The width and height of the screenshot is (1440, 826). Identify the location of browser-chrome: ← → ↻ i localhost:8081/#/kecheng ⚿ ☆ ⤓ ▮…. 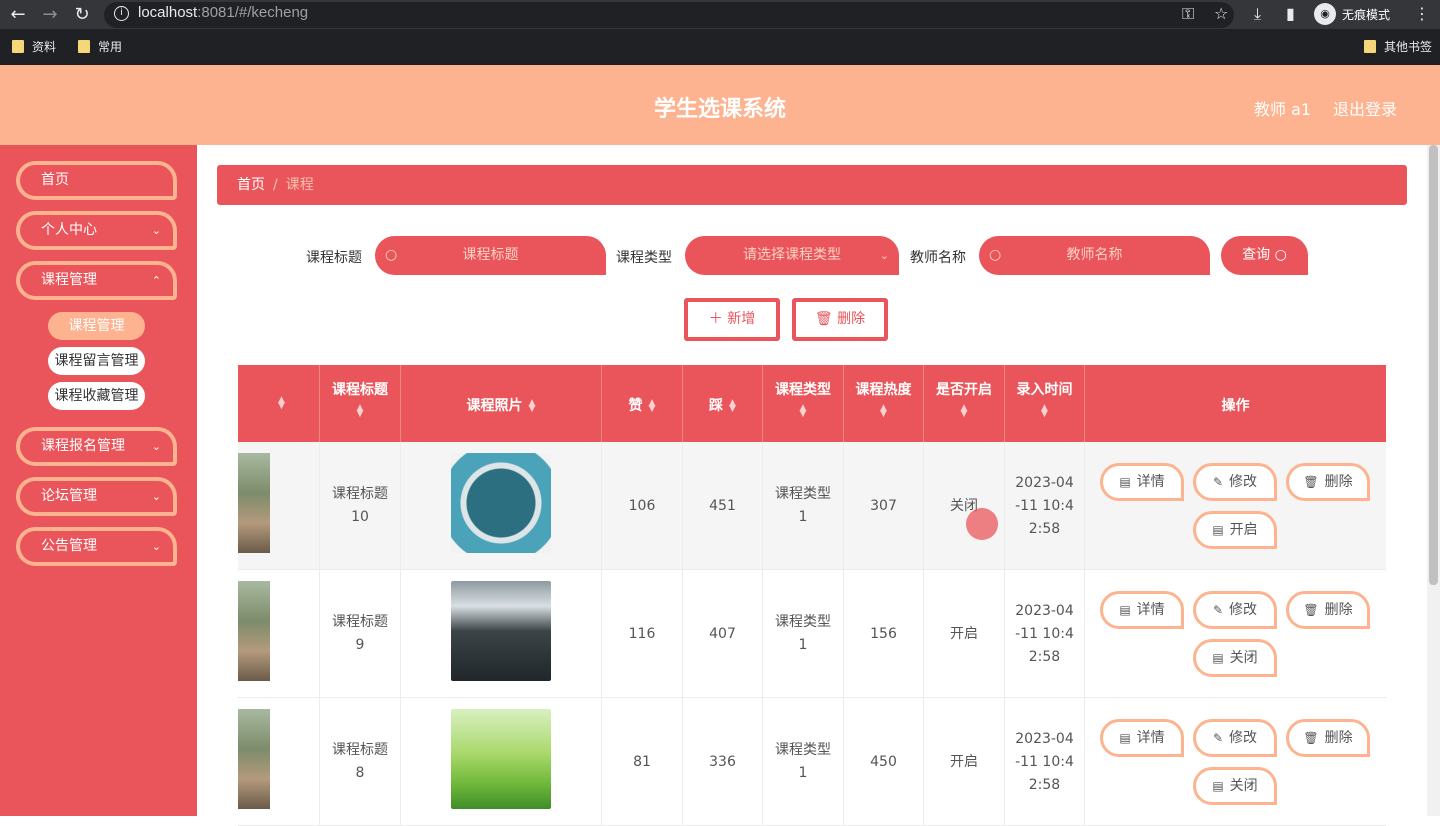
(720, 32).